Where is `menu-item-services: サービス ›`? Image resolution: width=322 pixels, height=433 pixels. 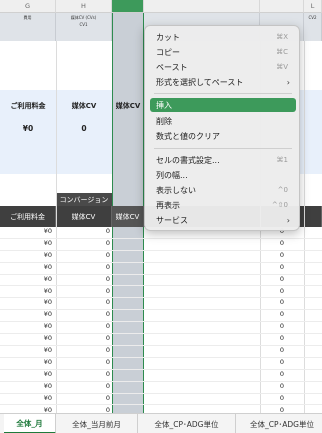 menu-item-services: サービス › is located at coordinates (223, 220).